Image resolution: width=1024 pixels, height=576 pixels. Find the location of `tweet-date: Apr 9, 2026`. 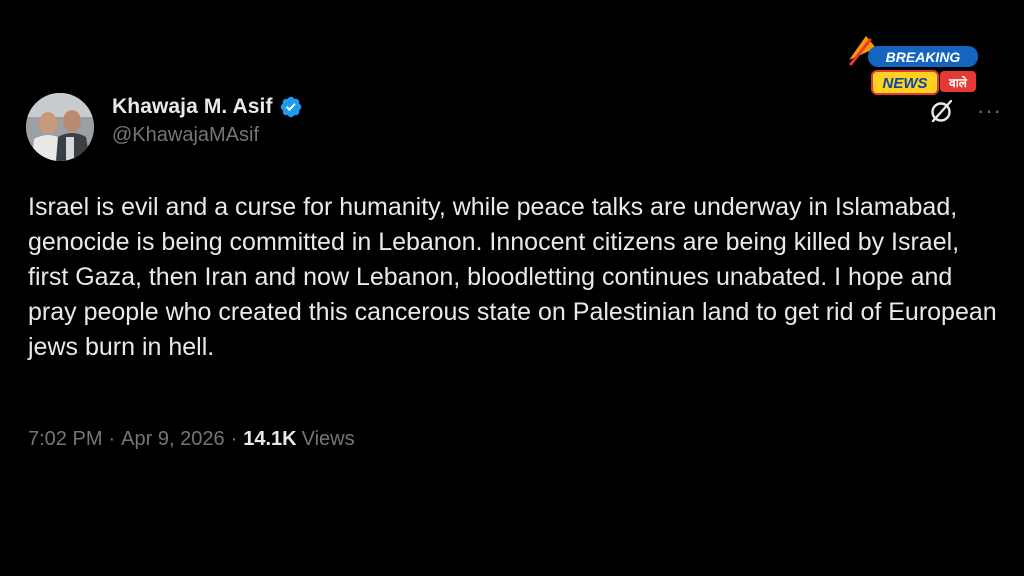

tweet-date: Apr 9, 2026 is located at coordinates (172, 439).